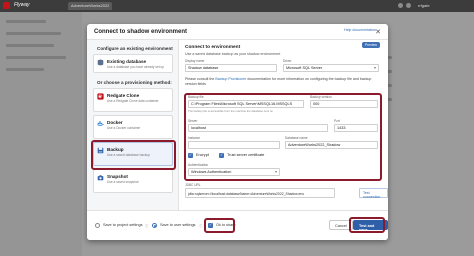  Describe the element at coordinates (190, 155) in the screenshot. I see `encrypt-checkbox` at that location.